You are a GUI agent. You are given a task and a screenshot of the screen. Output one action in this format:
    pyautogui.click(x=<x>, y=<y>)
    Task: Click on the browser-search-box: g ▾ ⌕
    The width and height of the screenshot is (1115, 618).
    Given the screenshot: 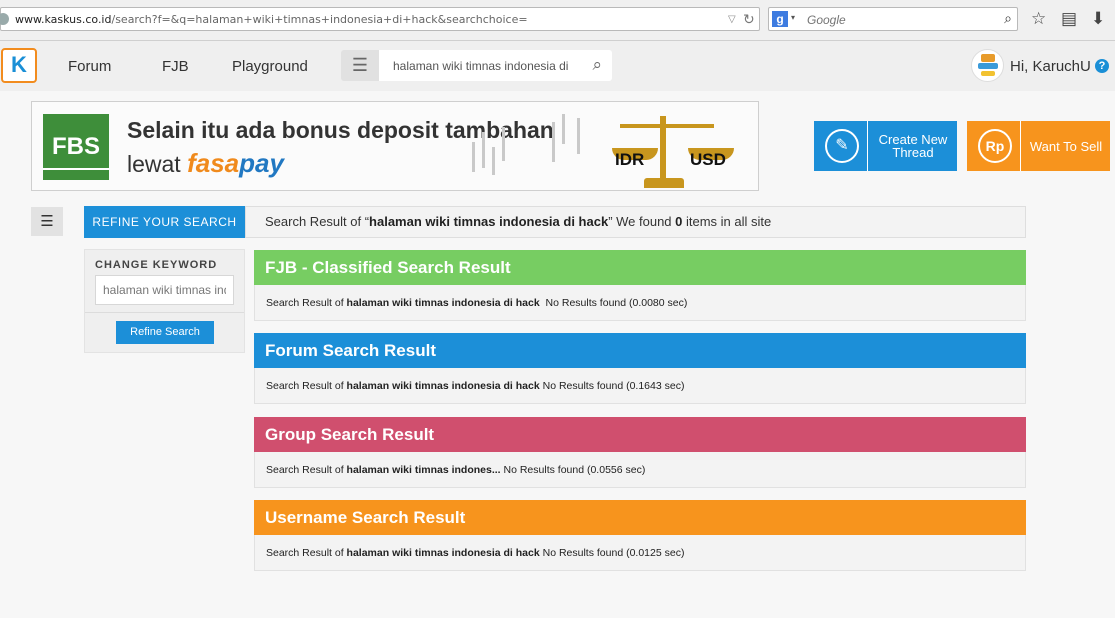 What is the action you would take?
    pyautogui.click(x=893, y=19)
    